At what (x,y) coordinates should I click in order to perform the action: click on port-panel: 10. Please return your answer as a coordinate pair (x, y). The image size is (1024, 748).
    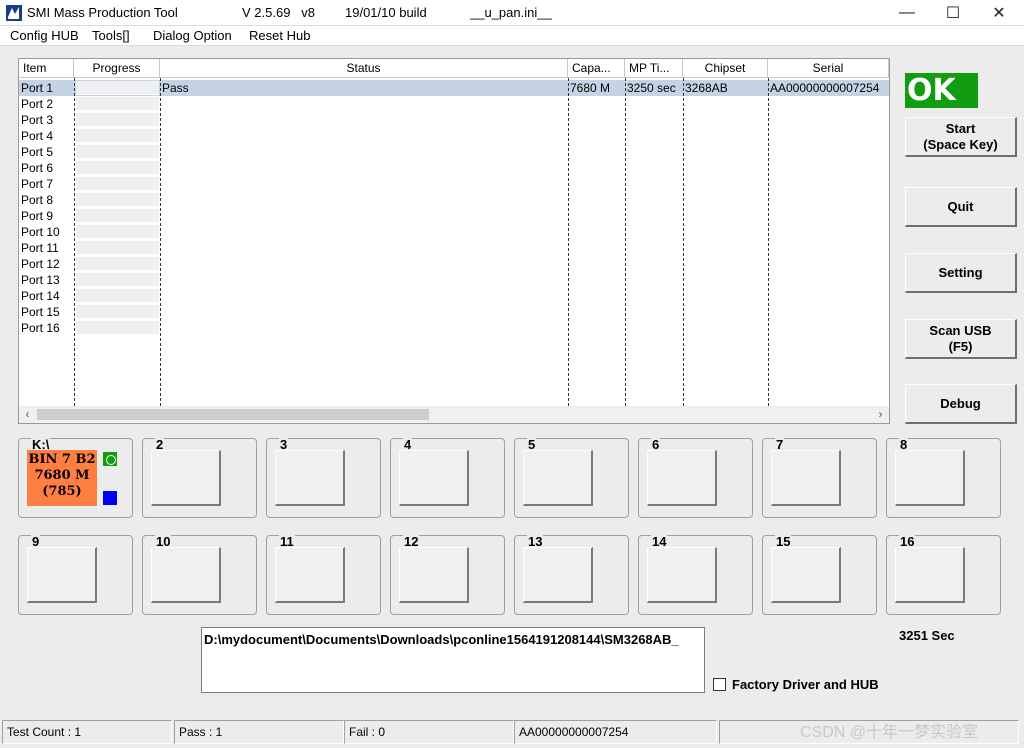
    Looking at the image, I should click on (199, 574).